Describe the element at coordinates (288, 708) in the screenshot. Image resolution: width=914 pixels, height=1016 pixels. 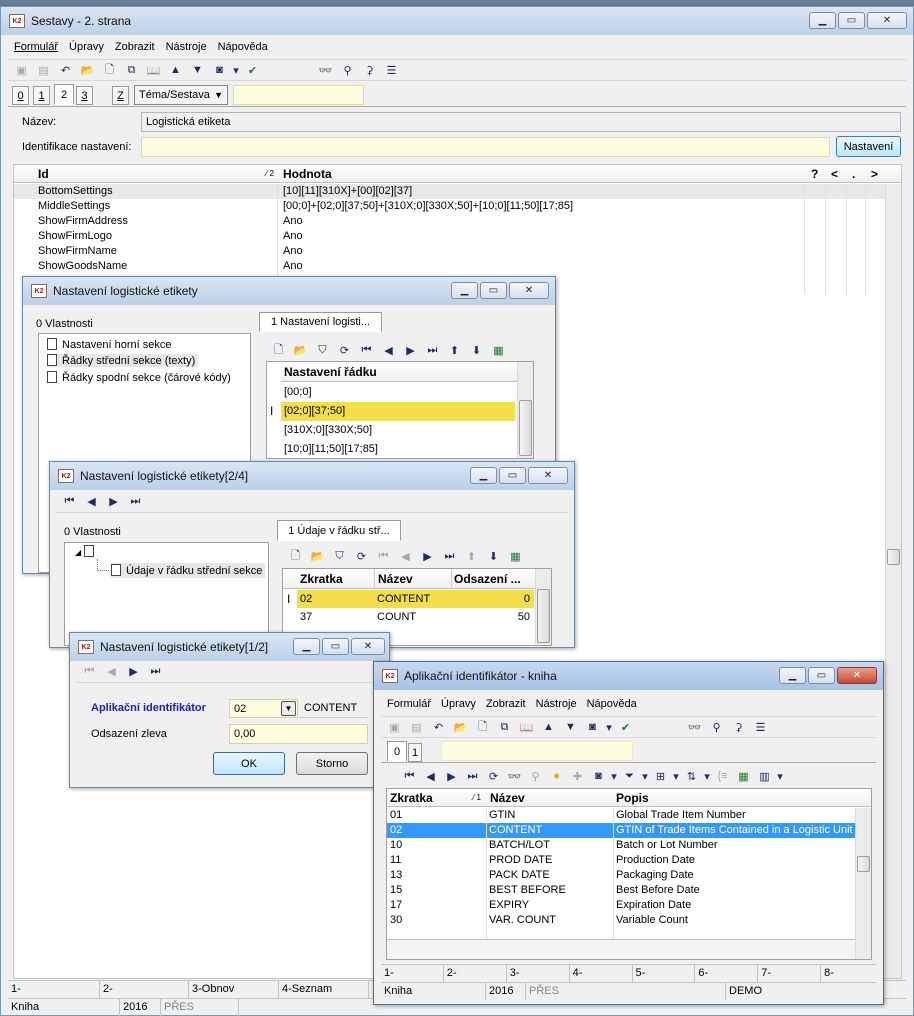
I see `chevron-down-icon: ▼` at that location.